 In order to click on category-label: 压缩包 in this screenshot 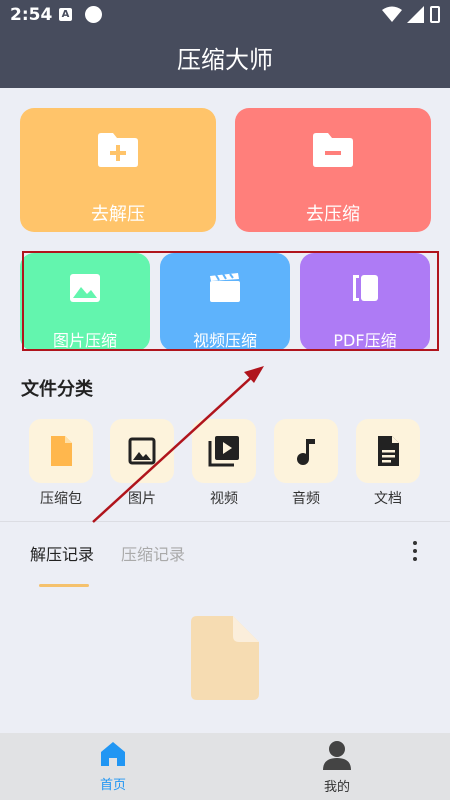, I will do `click(61, 499)`.